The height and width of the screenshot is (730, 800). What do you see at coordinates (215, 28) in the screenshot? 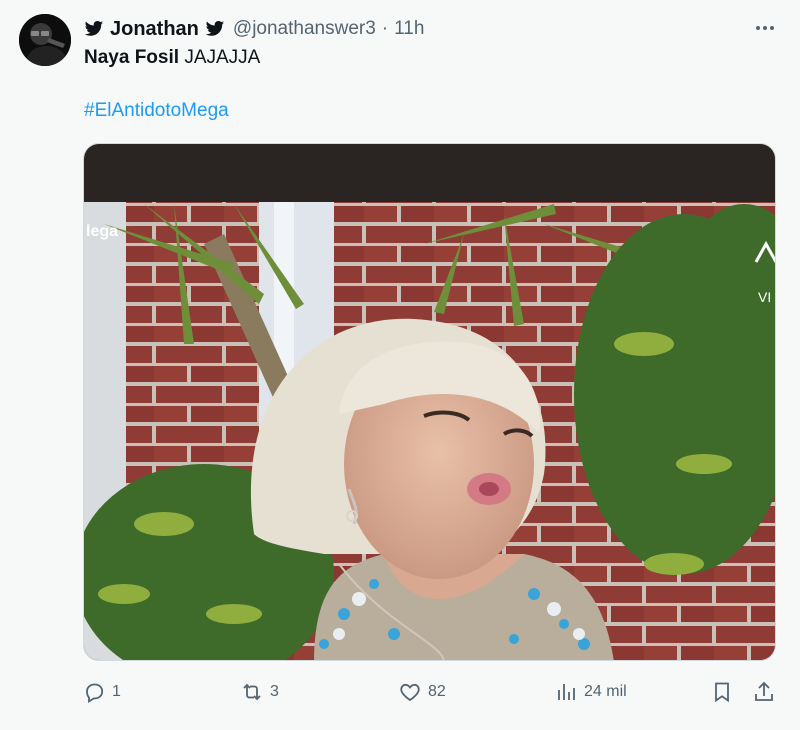
I see `verified-bird-icon` at bounding box center [215, 28].